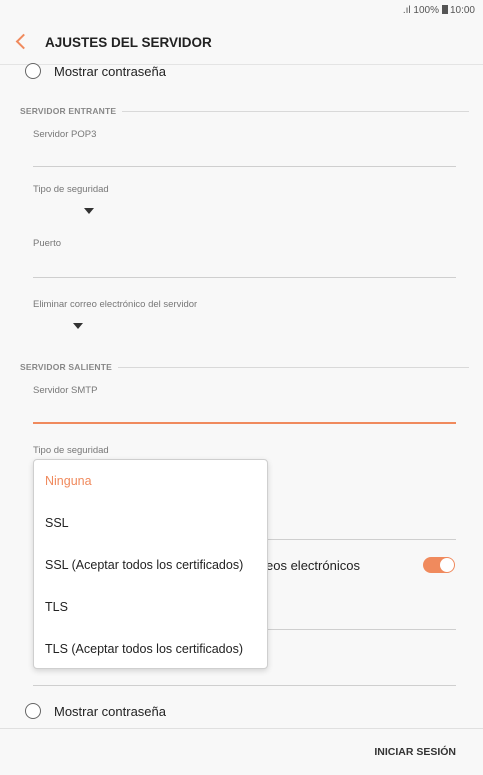  I want to click on page-title: AJUSTES DEL SERVIDOR, so click(128, 42).